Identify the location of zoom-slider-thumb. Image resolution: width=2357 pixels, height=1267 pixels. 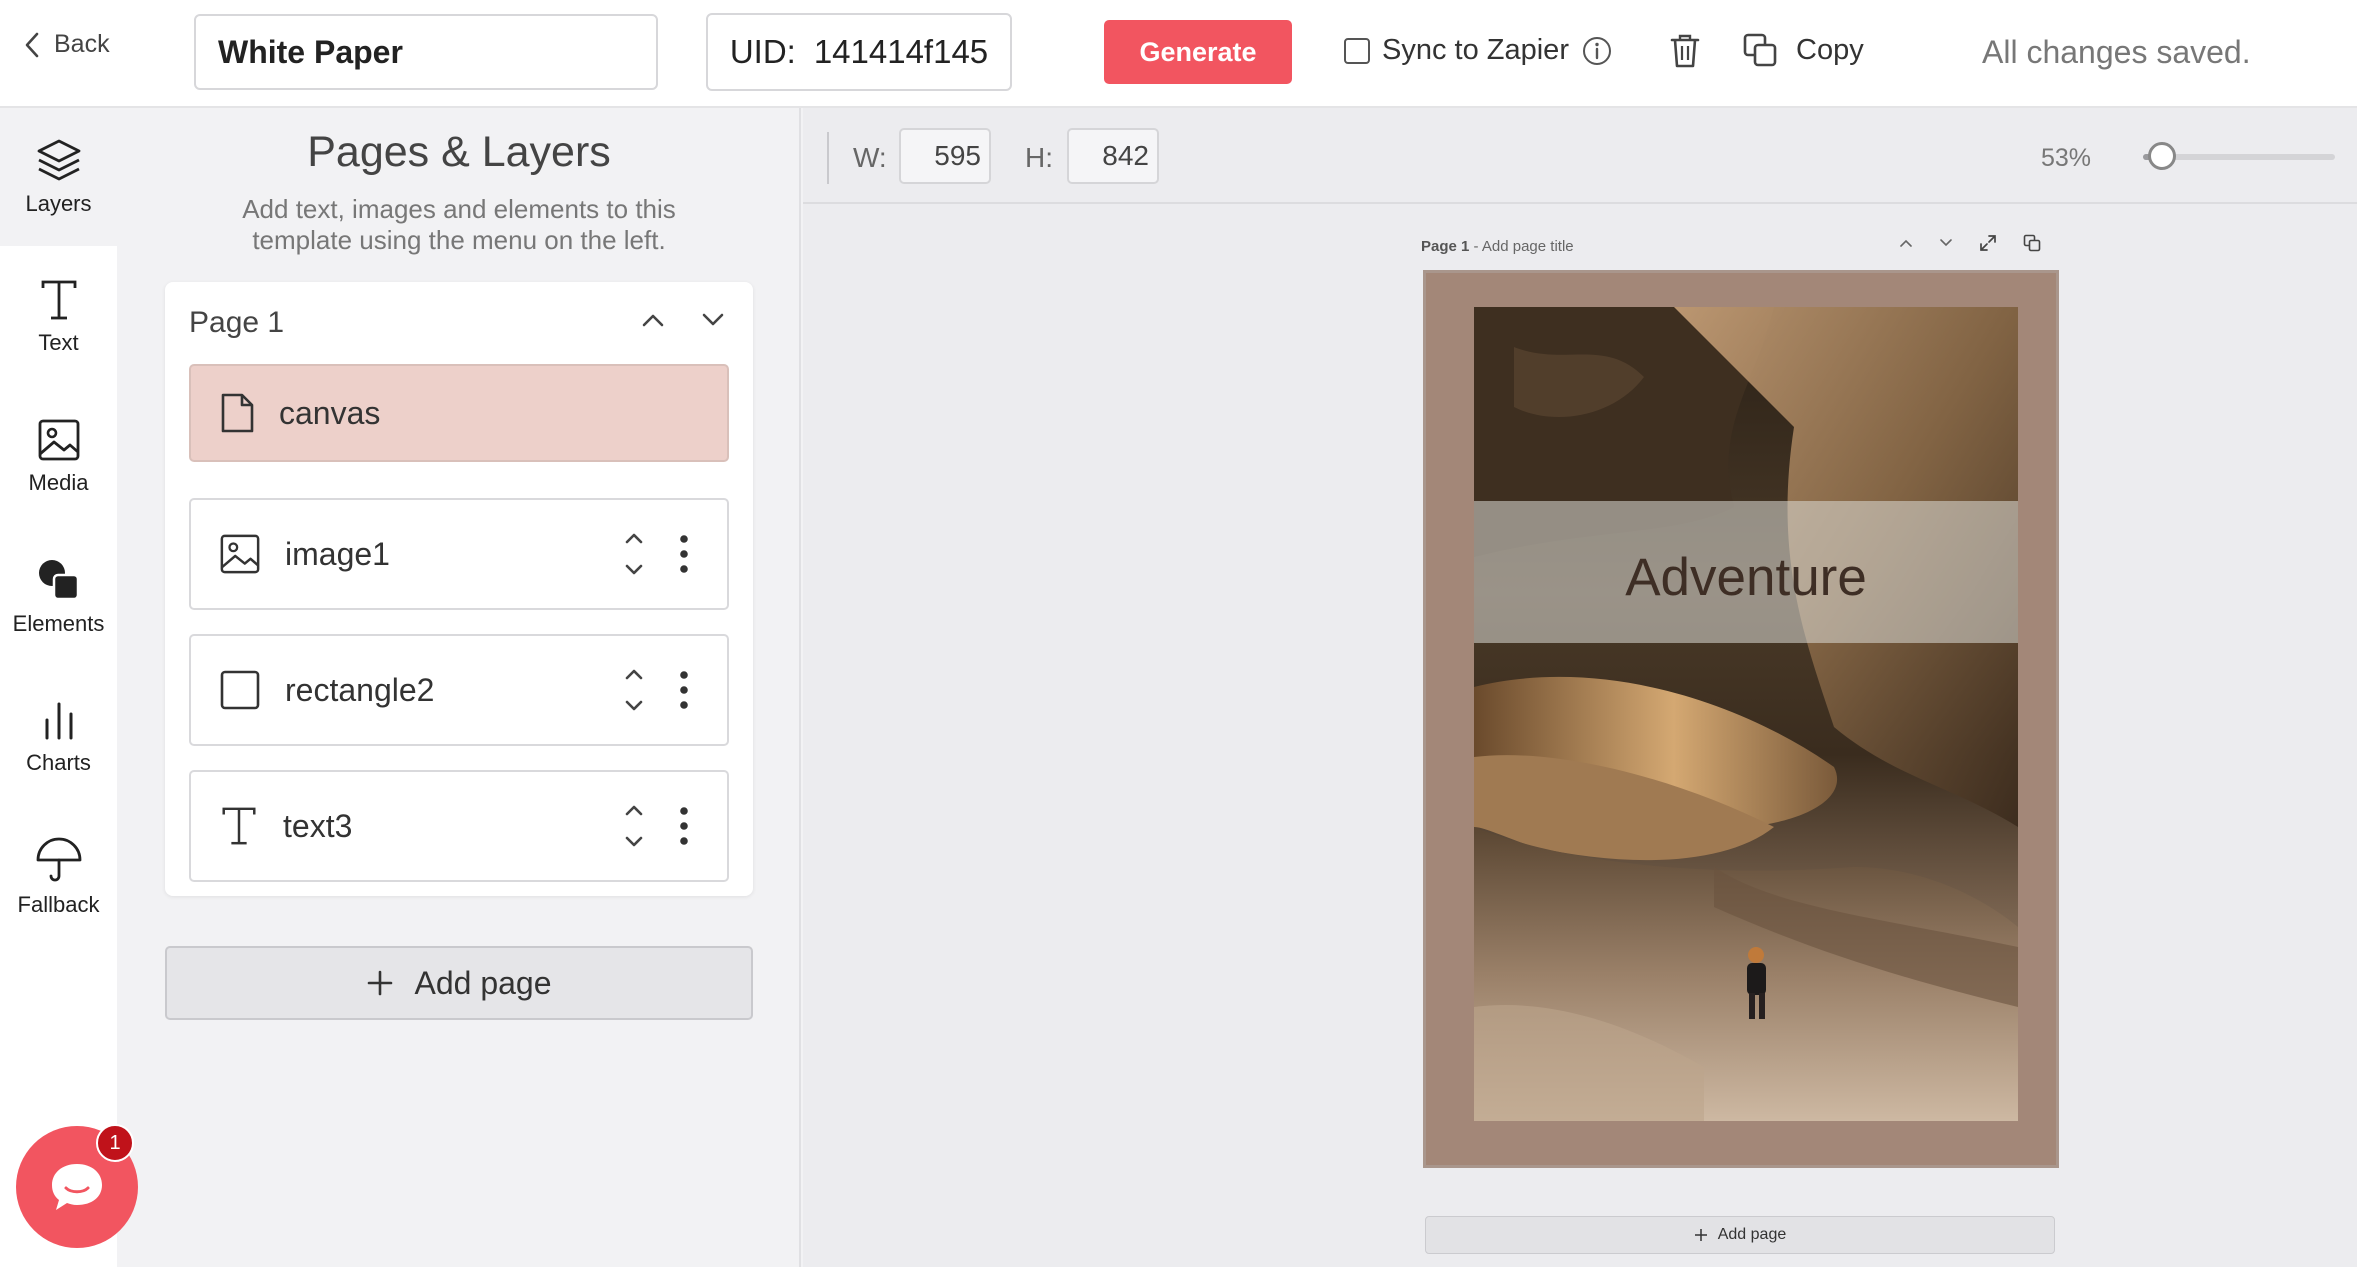
(2162, 156).